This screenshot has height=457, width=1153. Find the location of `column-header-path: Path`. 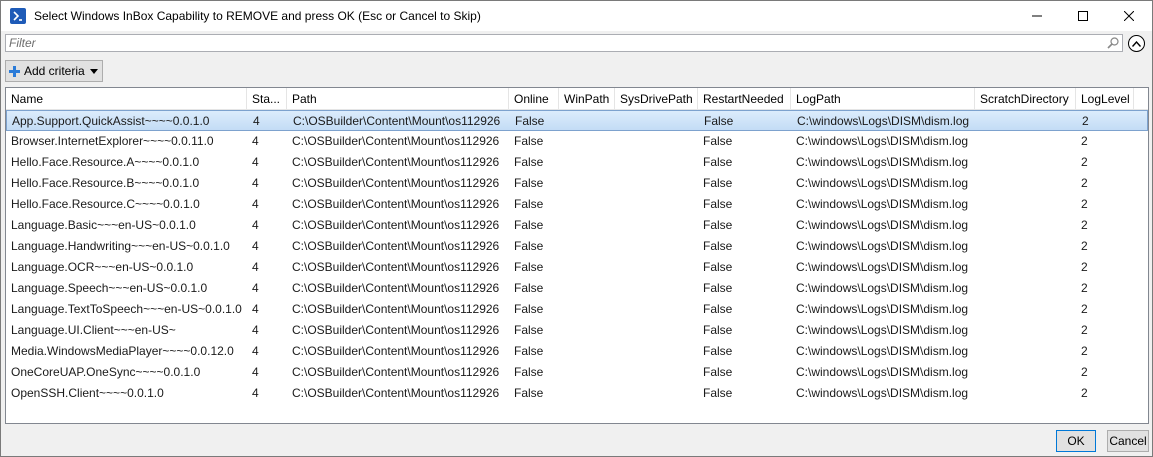

column-header-path: Path is located at coordinates (398, 99).